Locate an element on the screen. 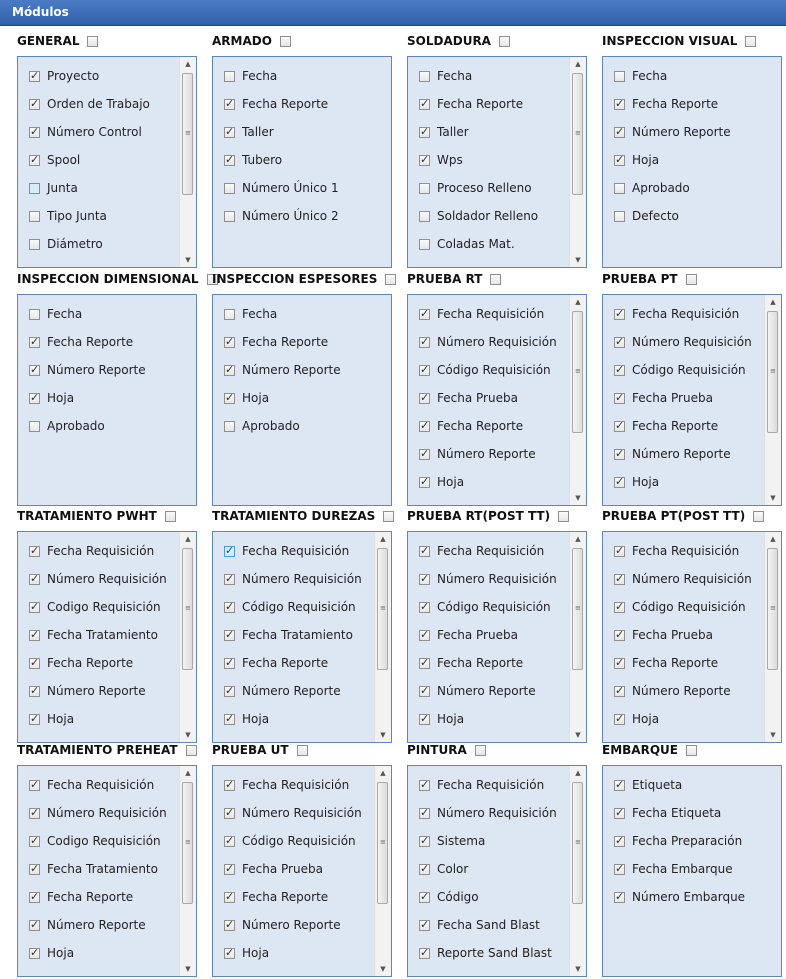 The height and width of the screenshot is (979, 786). field-option: Wps is located at coordinates (441, 160).